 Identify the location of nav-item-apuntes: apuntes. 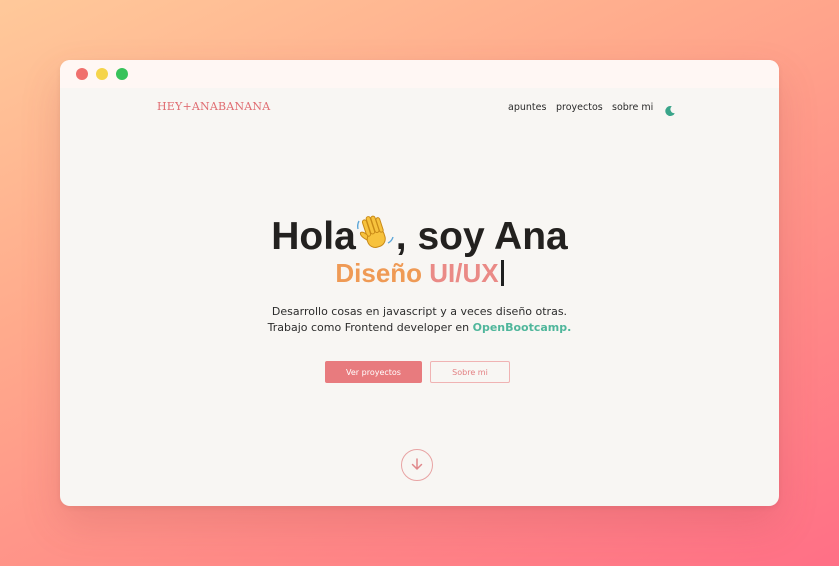
(527, 107).